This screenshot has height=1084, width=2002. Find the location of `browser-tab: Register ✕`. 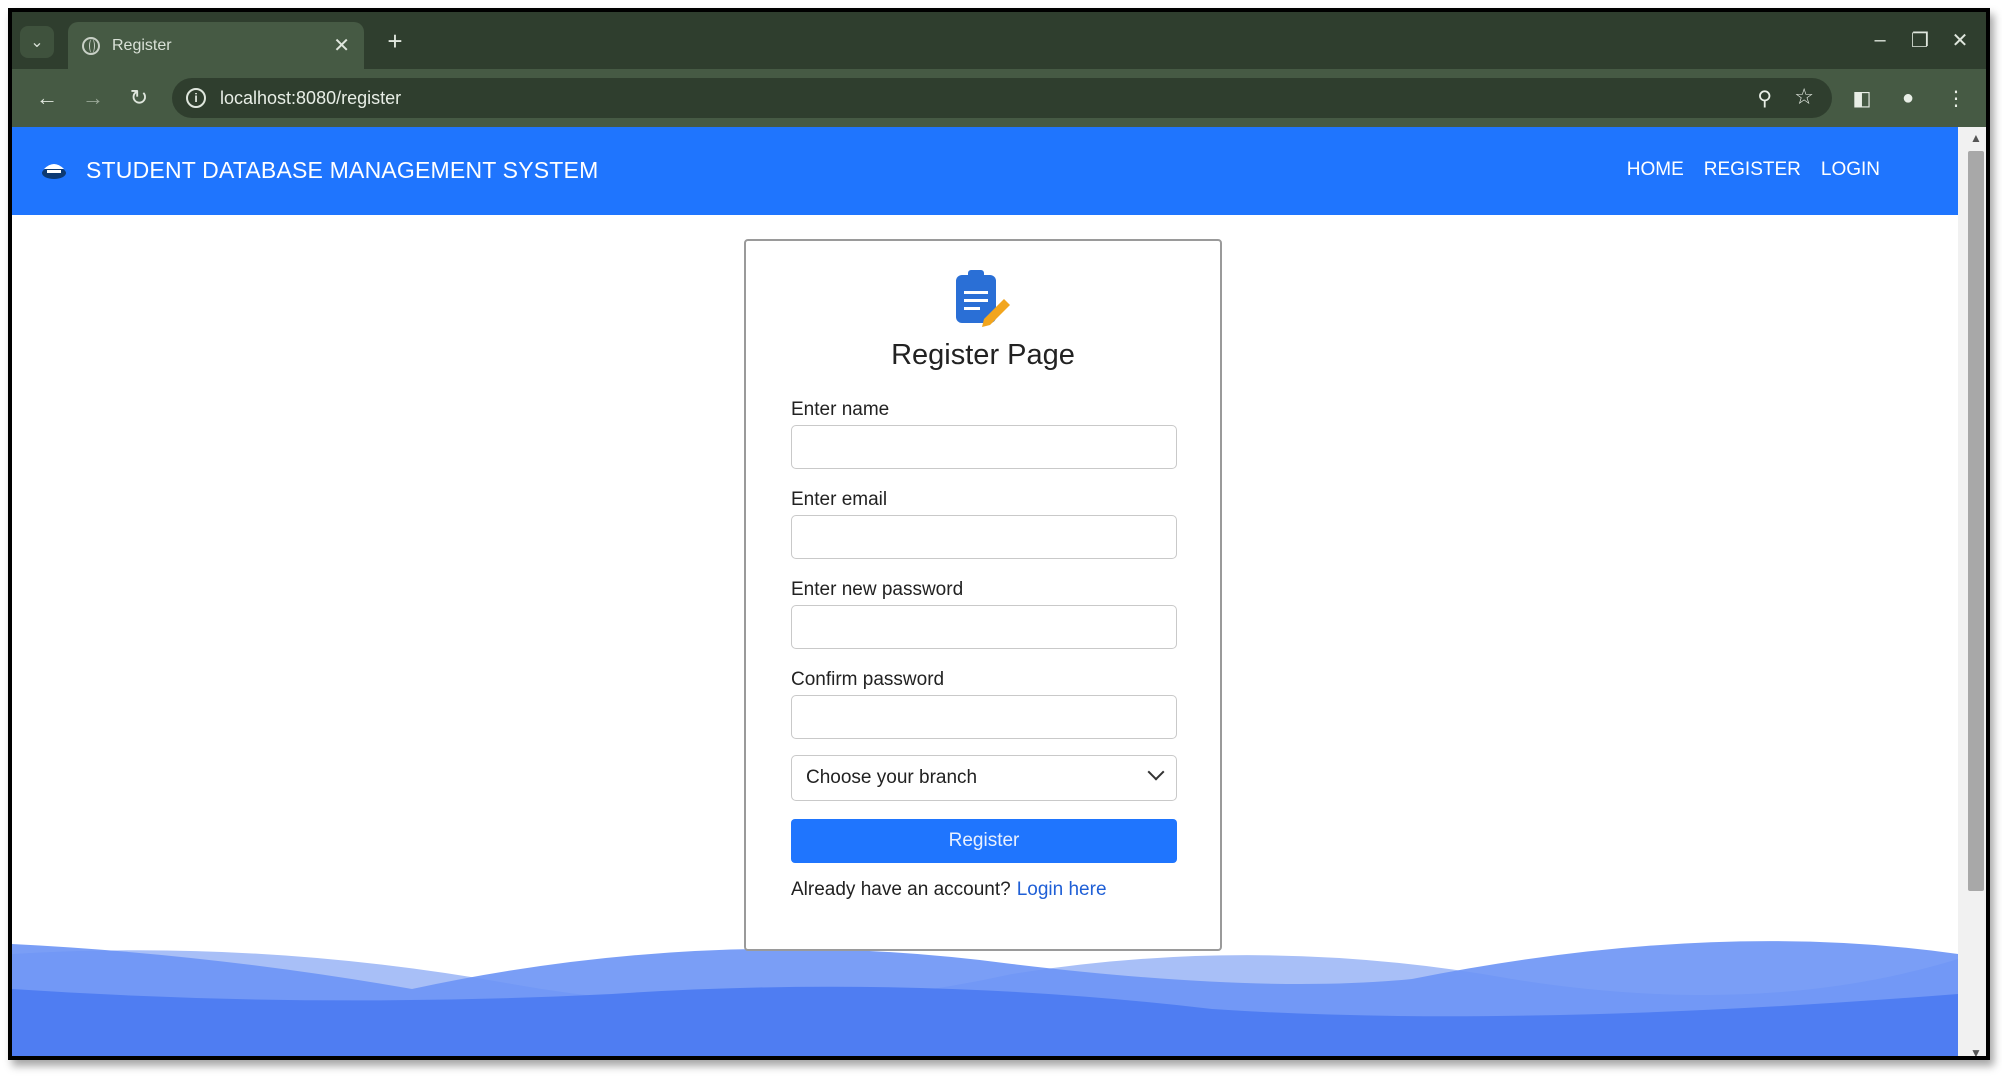

browser-tab: Register ✕ is located at coordinates (216, 45).